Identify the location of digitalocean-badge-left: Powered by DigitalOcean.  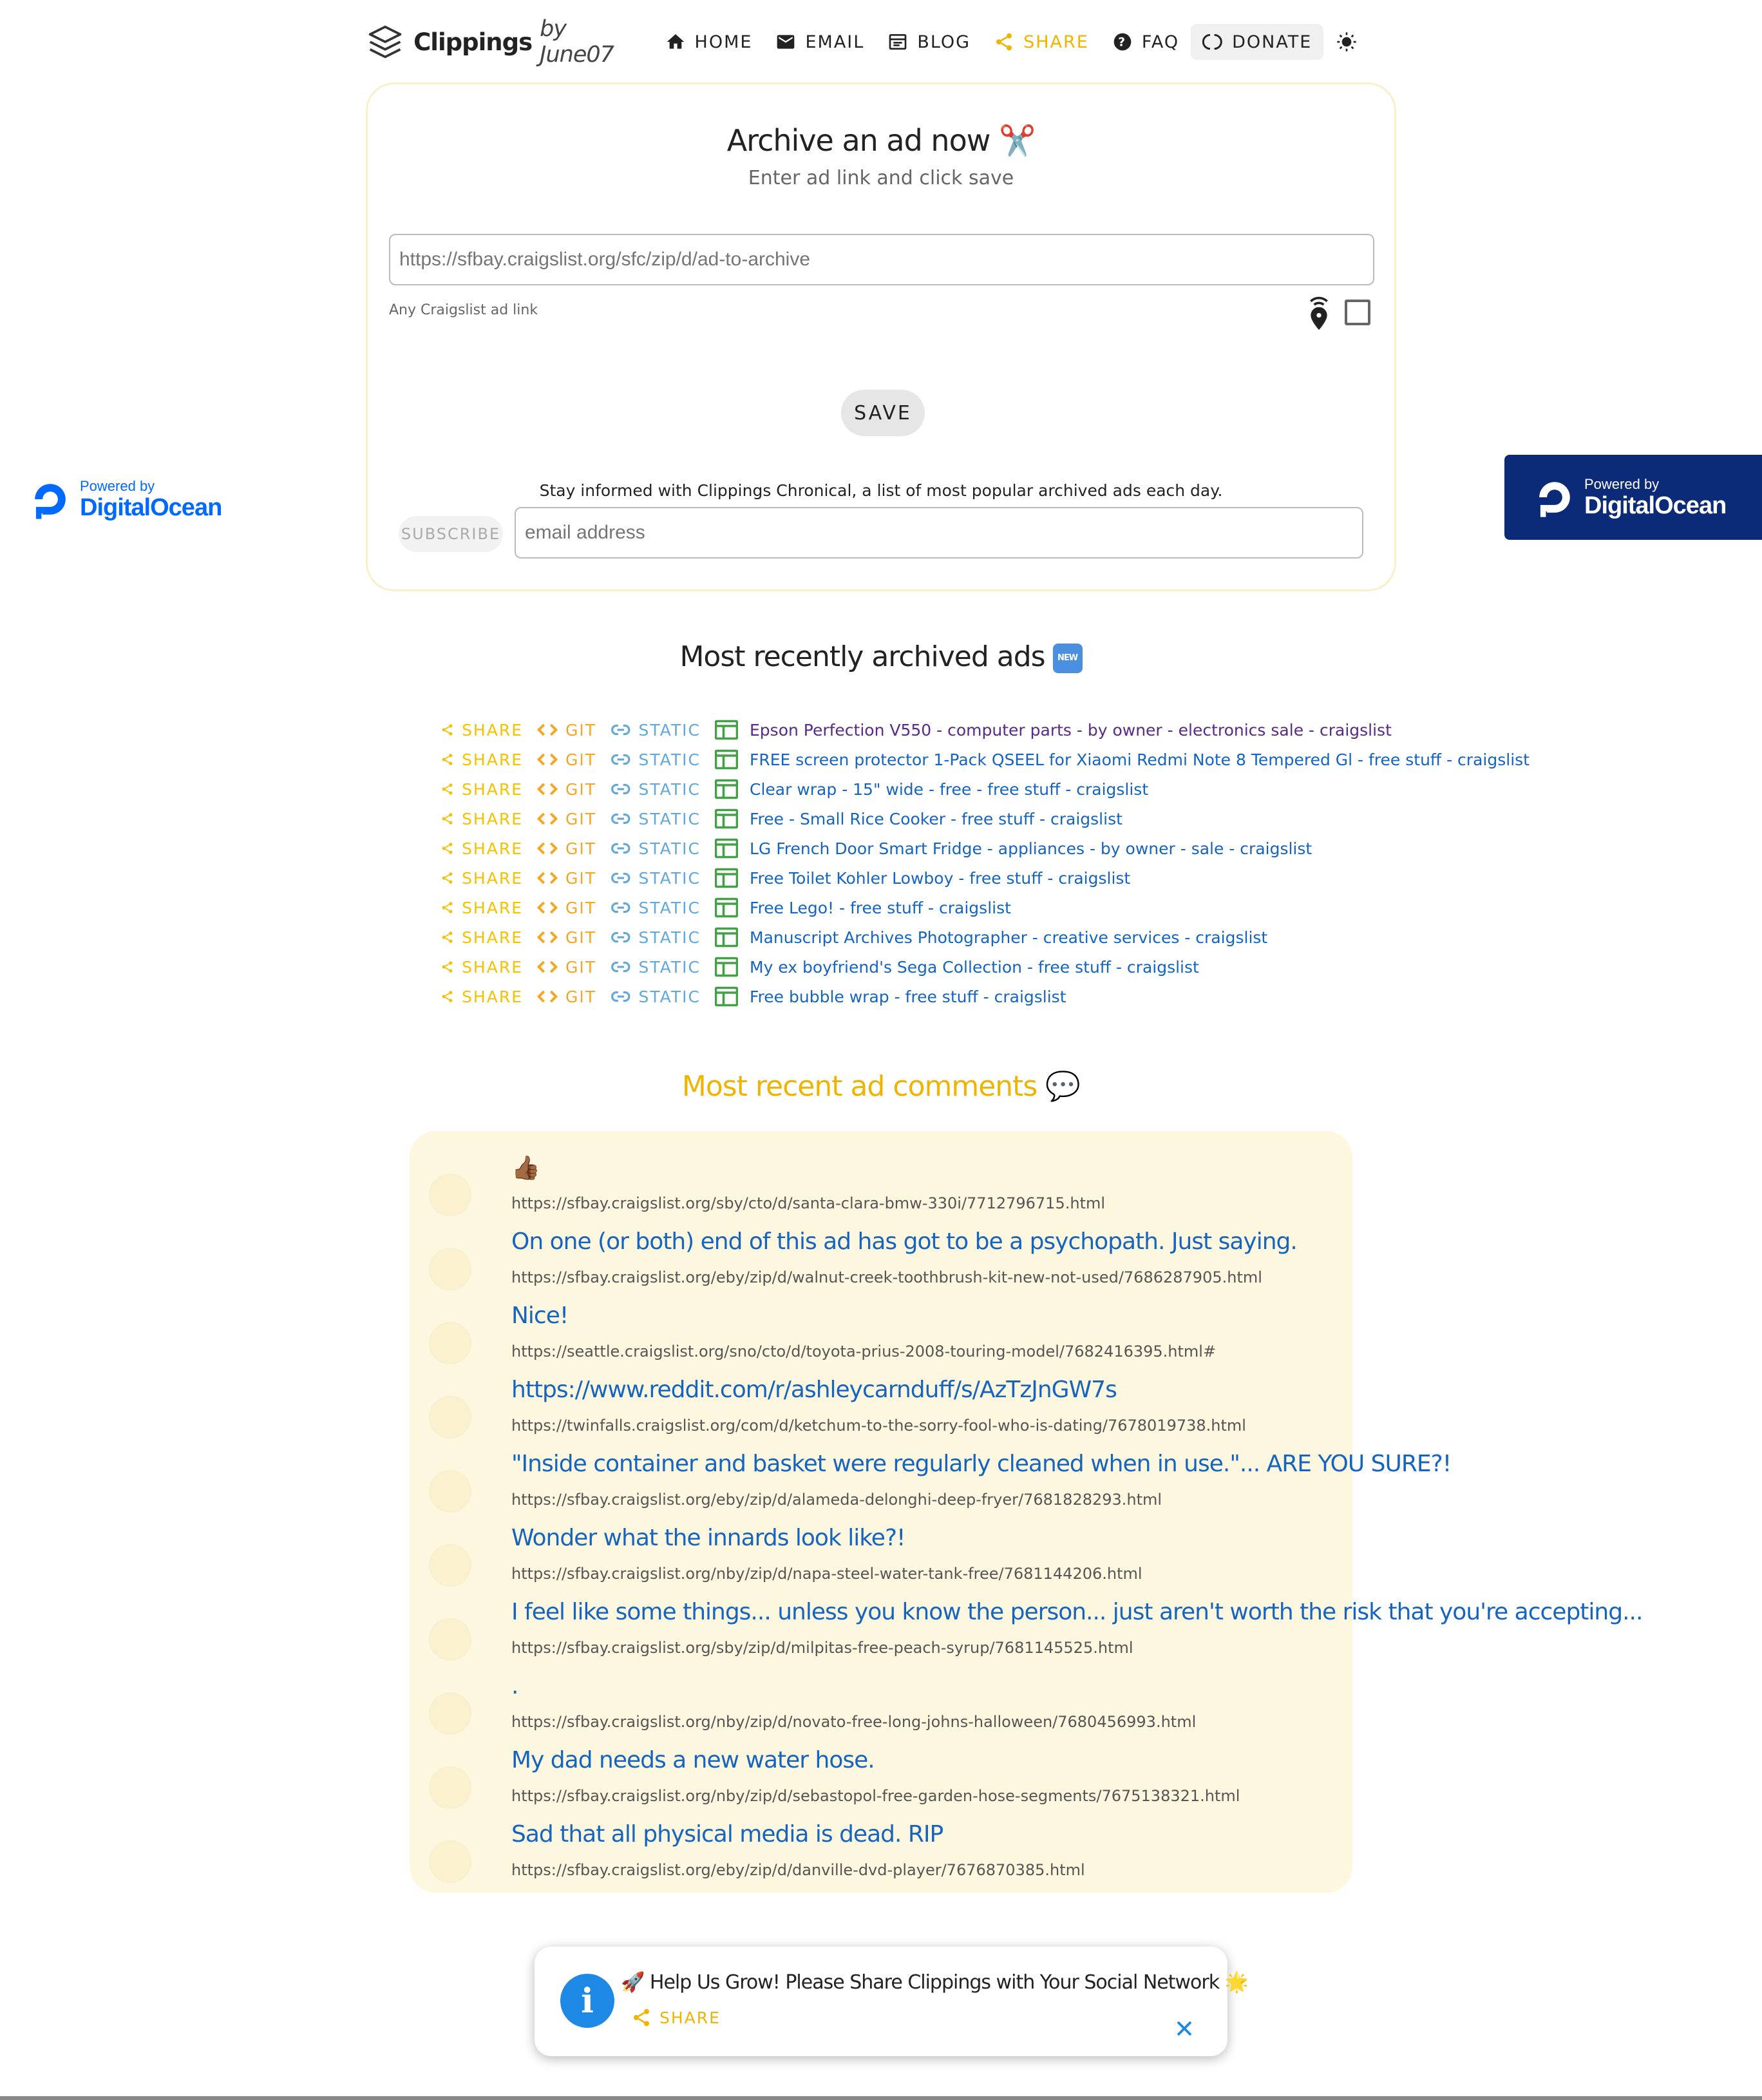
(131, 499).